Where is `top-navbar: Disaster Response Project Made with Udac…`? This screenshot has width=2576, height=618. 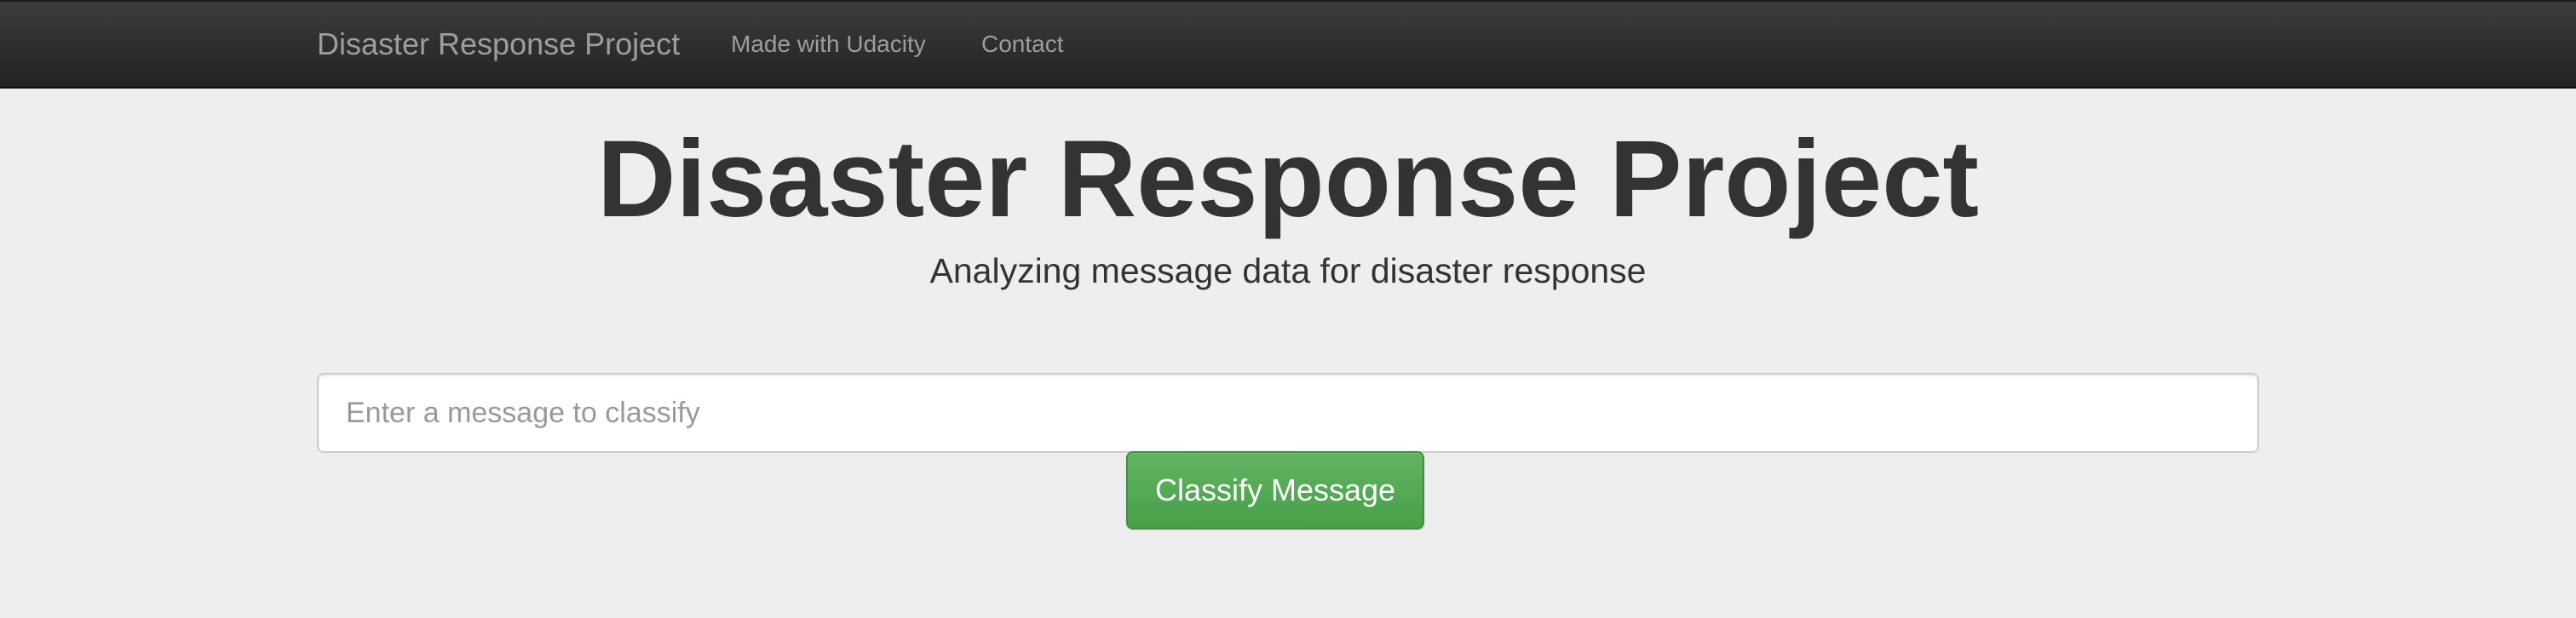 top-navbar: Disaster Response Project Made with Udac… is located at coordinates (1288, 44).